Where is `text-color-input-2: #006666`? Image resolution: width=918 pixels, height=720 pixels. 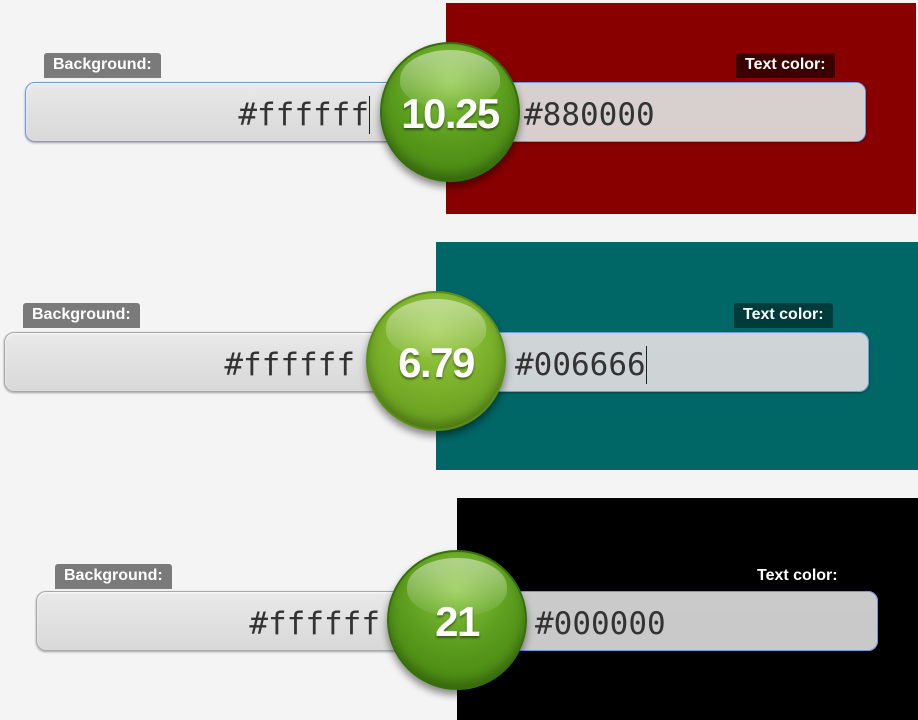
text-color-input-2: #006666 is located at coordinates (645, 364).